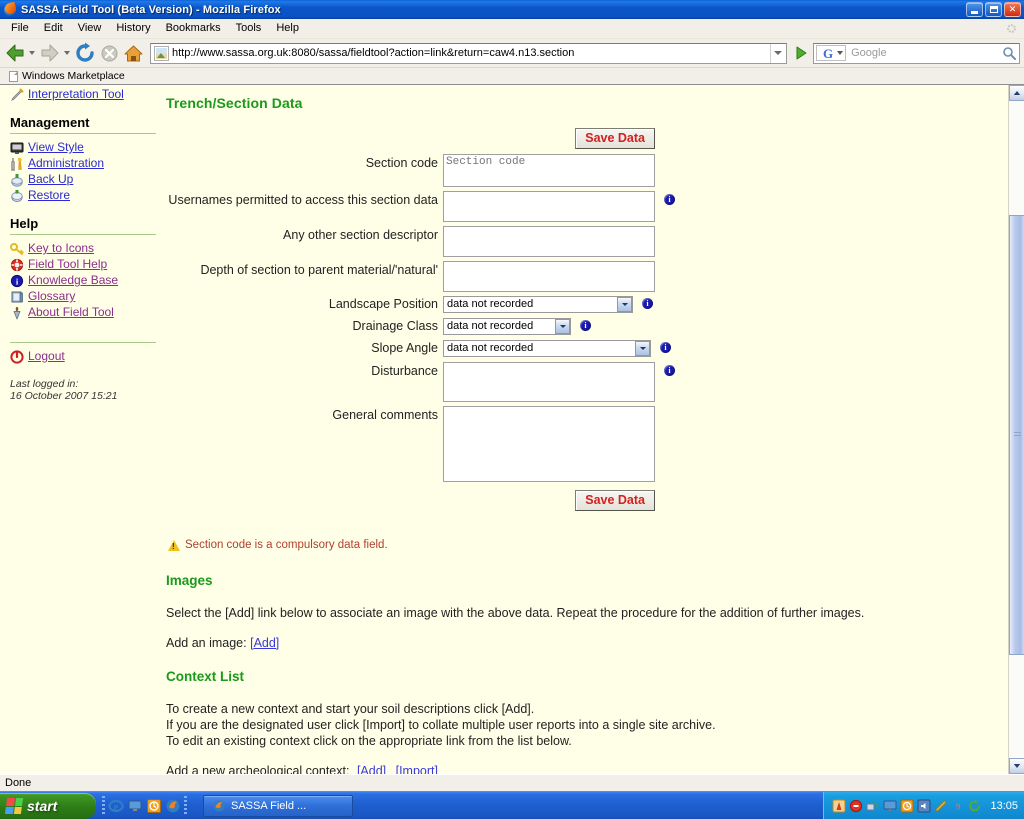 This screenshot has height=819, width=1024. I want to click on save-data-button-top: Save Data, so click(615, 138).